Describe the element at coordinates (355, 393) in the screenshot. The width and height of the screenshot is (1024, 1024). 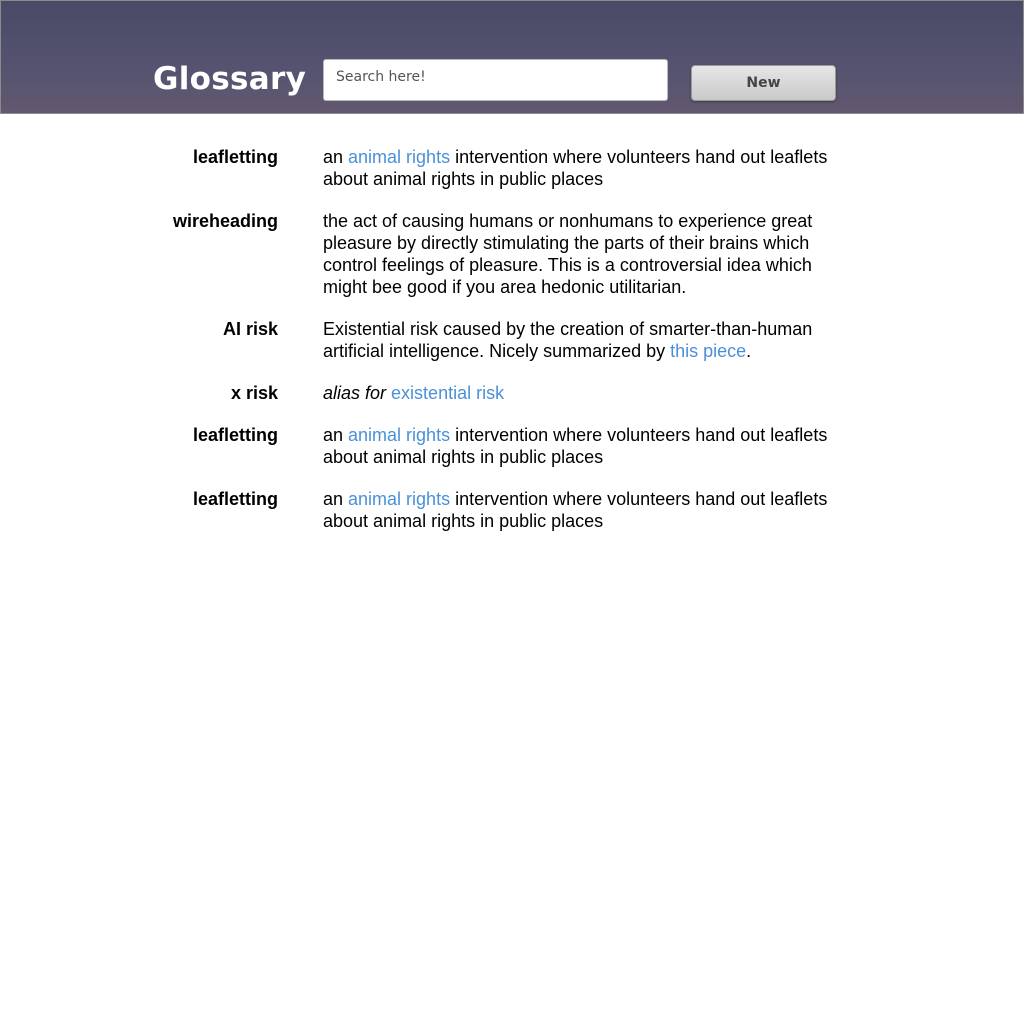
I see `alias-prefix: alias for` at that location.